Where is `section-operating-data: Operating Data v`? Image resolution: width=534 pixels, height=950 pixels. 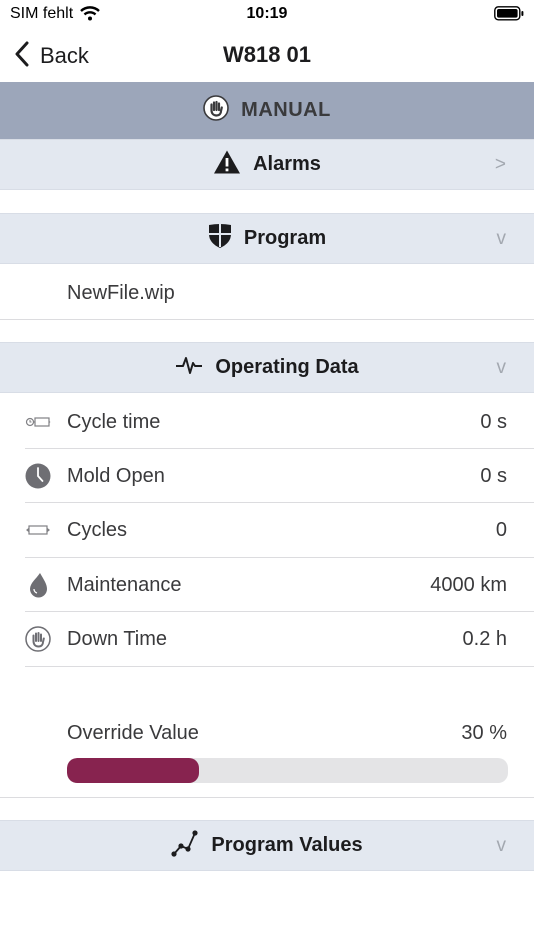
section-operating-data: Operating Data v is located at coordinates (267, 367).